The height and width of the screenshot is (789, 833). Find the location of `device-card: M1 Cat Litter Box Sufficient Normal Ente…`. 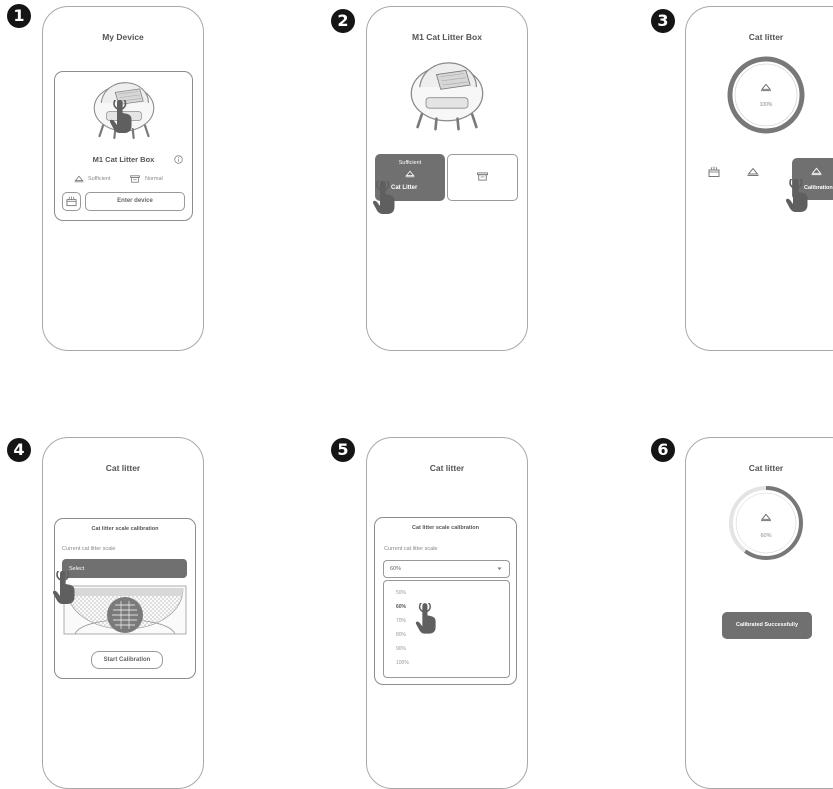

device-card: M1 Cat Litter Box Sufficient Normal Ente… is located at coordinates (123, 146).